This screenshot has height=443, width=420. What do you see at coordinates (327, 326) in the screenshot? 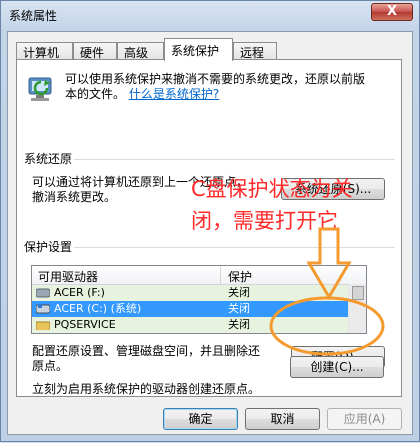
I see `highlight-ellipse` at bounding box center [327, 326].